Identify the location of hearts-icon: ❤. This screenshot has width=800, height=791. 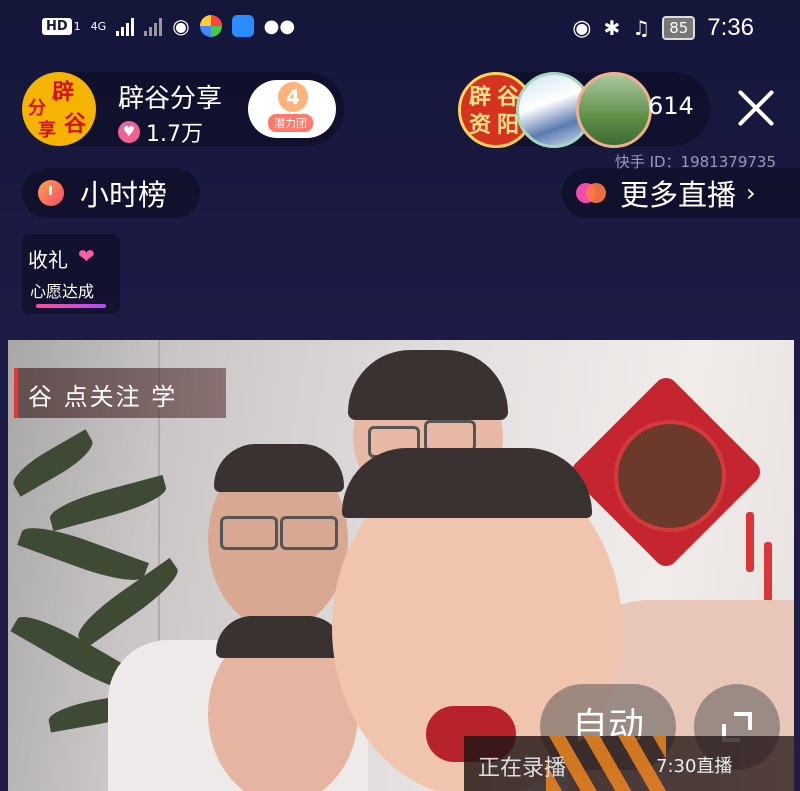
(86, 256).